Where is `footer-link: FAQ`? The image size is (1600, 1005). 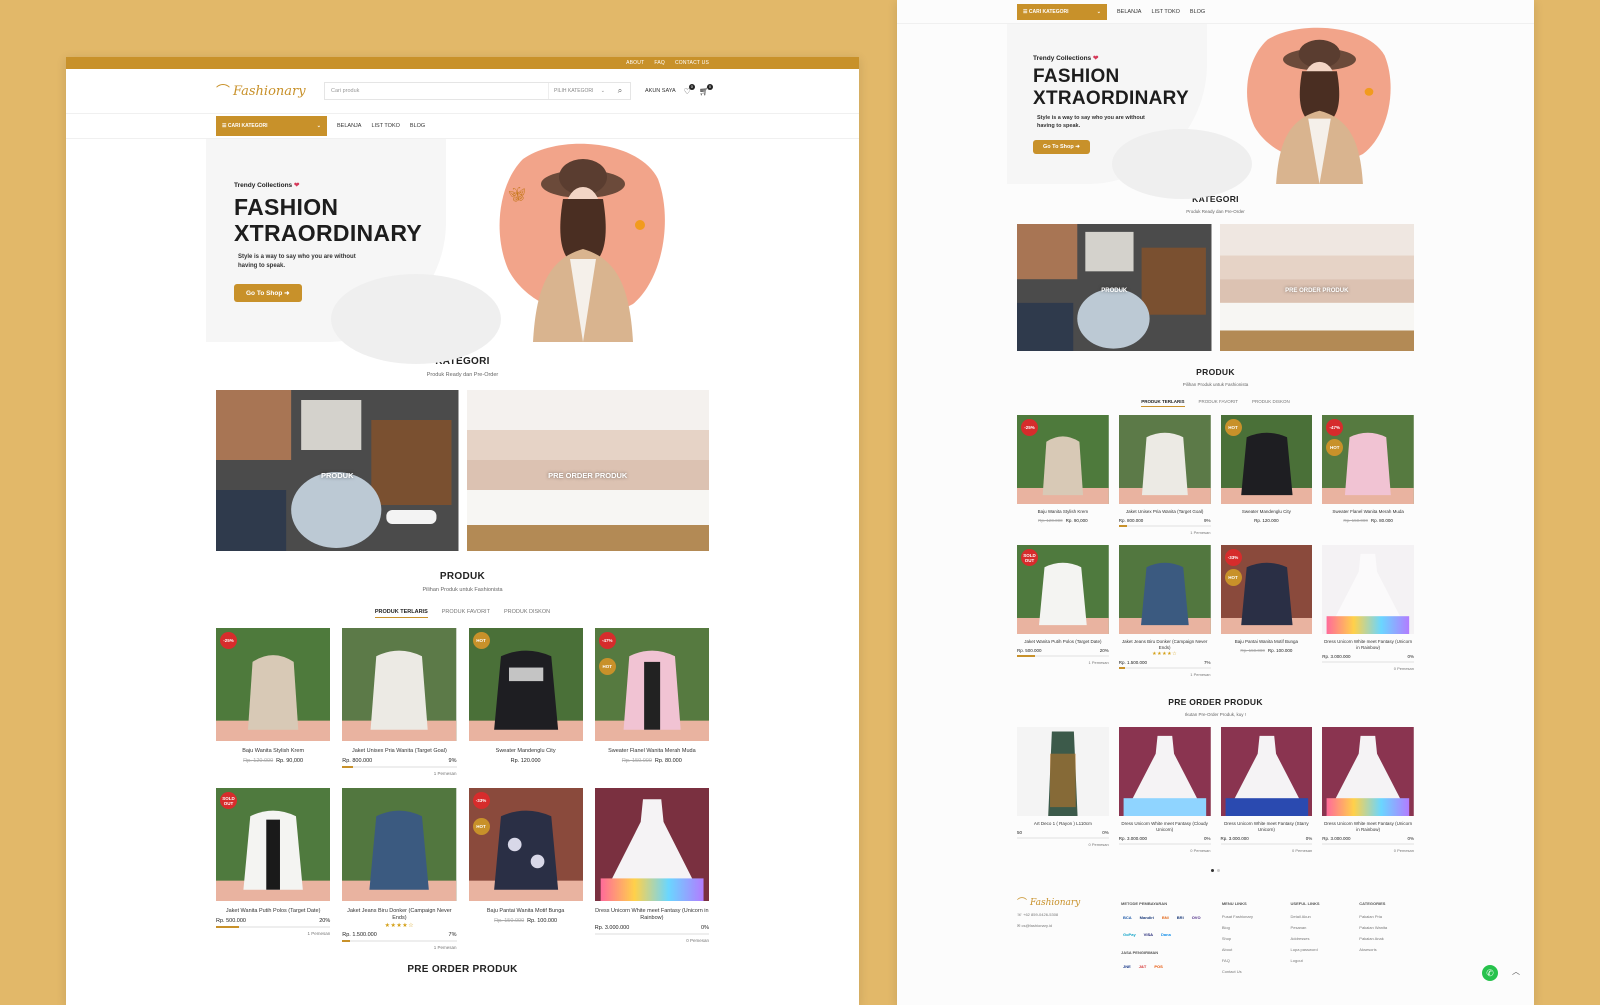
footer-link: FAQ is located at coordinates (1249, 960).